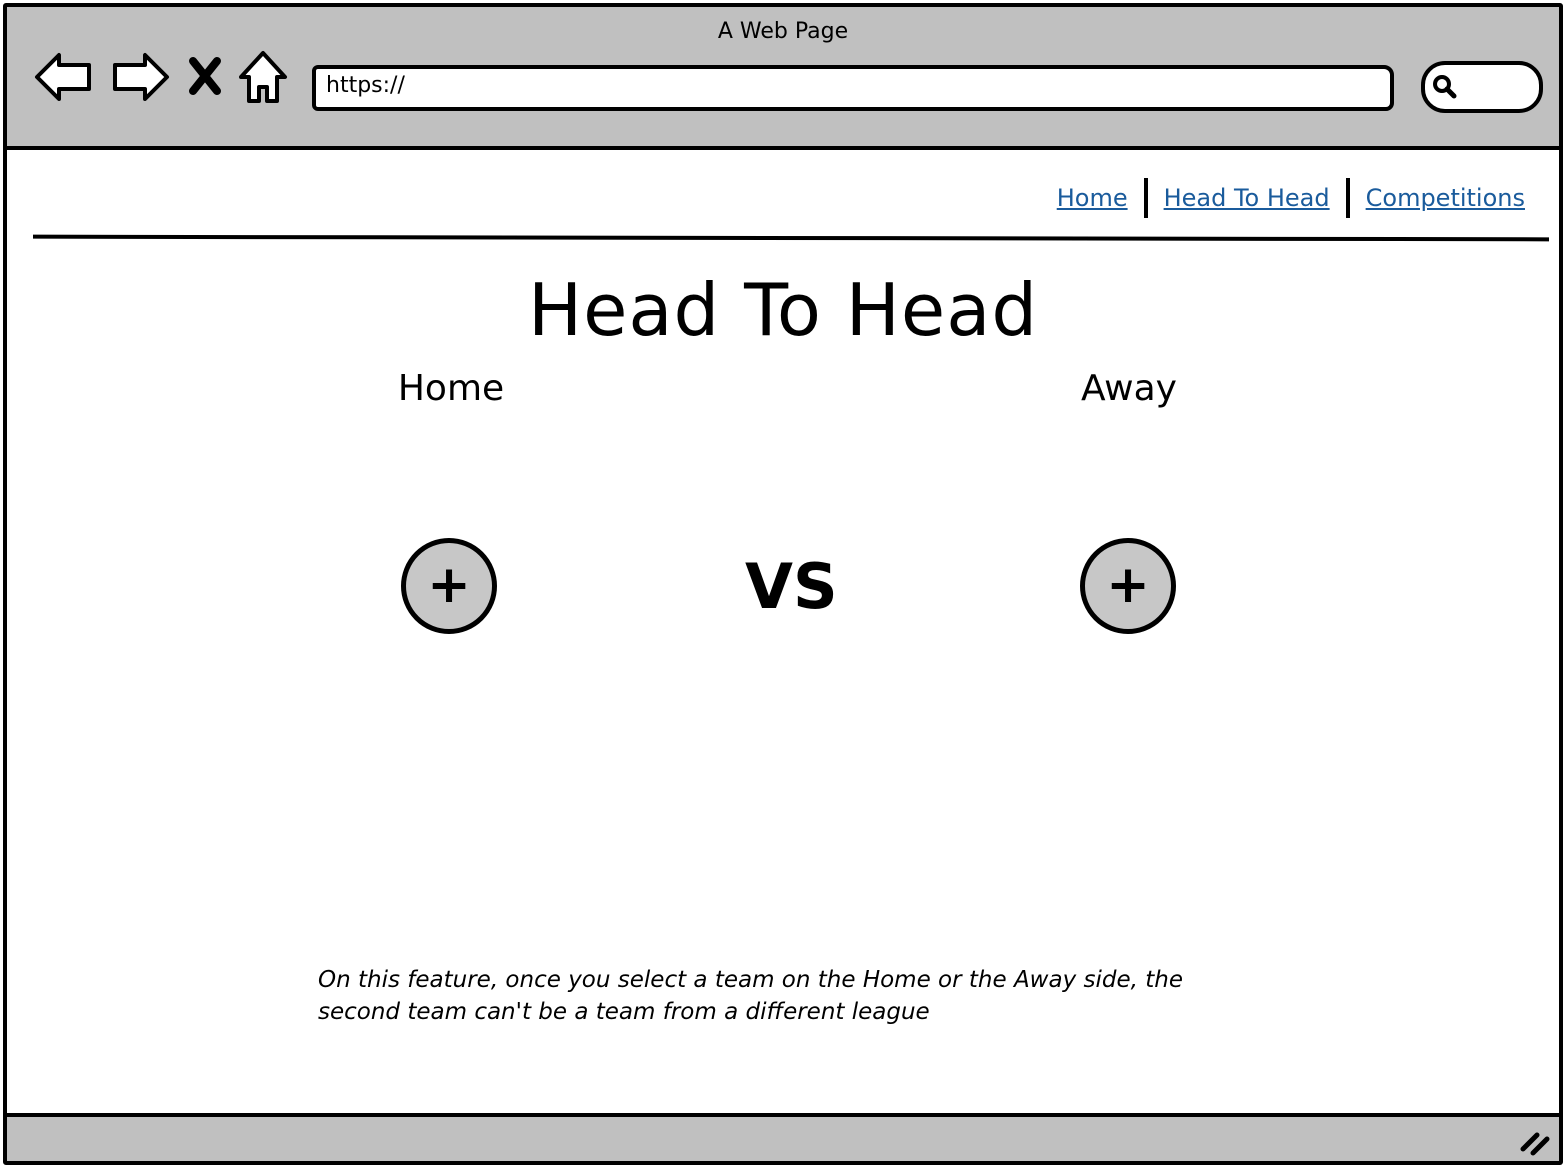 This screenshot has height=1166, width=1564. I want to click on window-title: A Web Page, so click(783, 31).